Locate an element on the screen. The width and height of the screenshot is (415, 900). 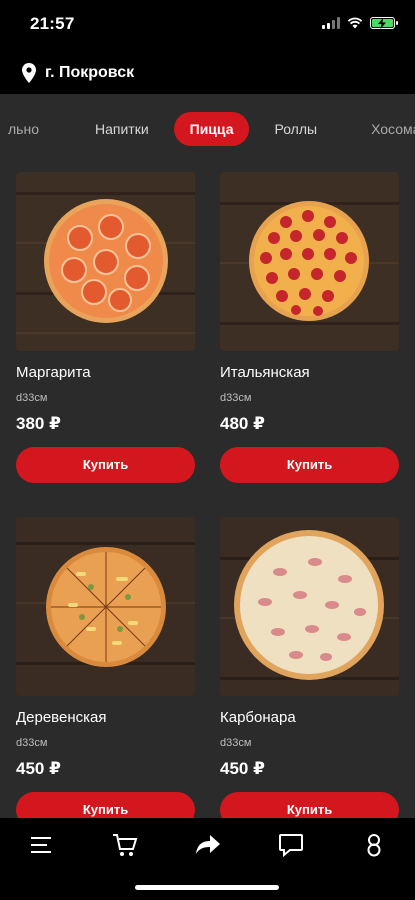
product-image-margherita is located at coordinates (105, 261).